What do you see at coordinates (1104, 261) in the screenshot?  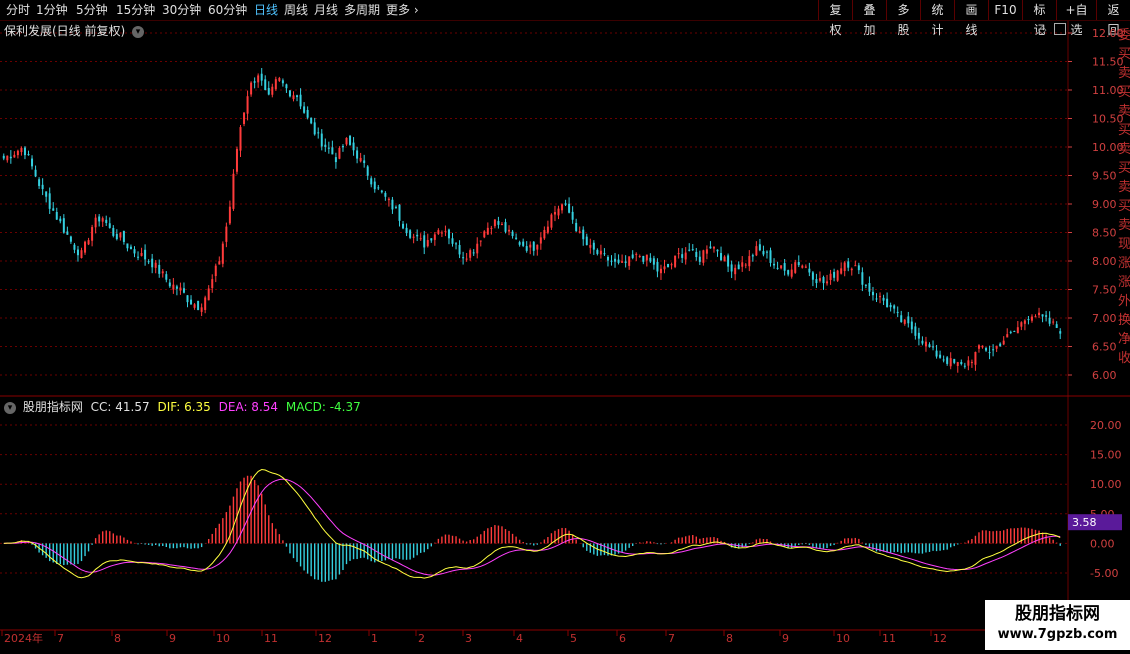 I see `price-tick-label: 8.00` at bounding box center [1104, 261].